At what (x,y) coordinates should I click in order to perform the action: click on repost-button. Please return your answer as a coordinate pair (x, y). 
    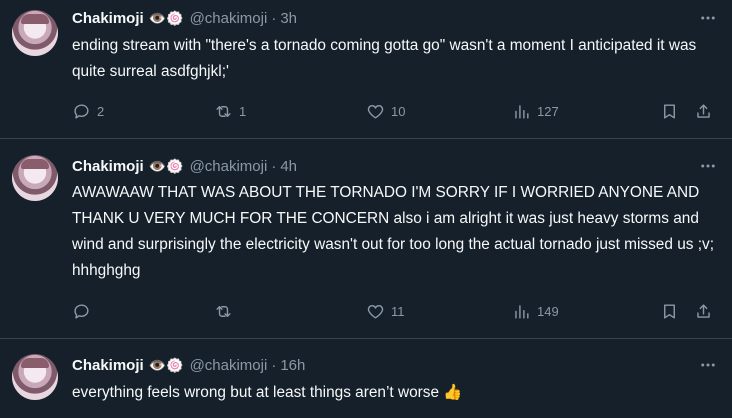
    Looking at the image, I should click on (226, 311).